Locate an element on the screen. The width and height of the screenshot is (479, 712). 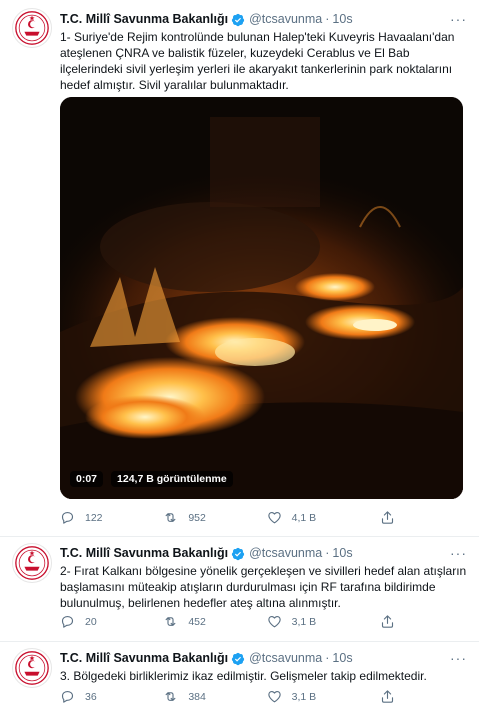
reply-count: 36 is located at coordinates (91, 696).